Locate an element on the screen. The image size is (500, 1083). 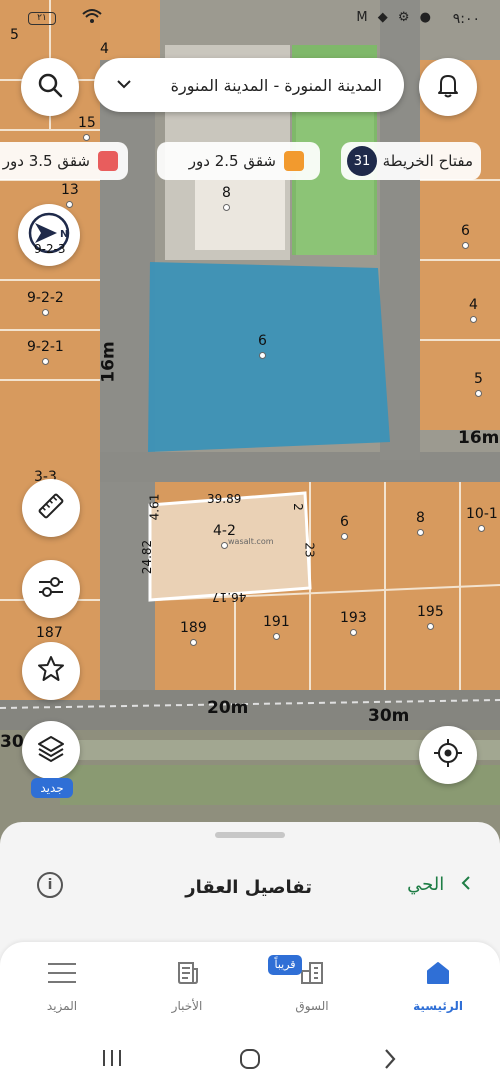
layers-button is located at coordinates (51, 750).